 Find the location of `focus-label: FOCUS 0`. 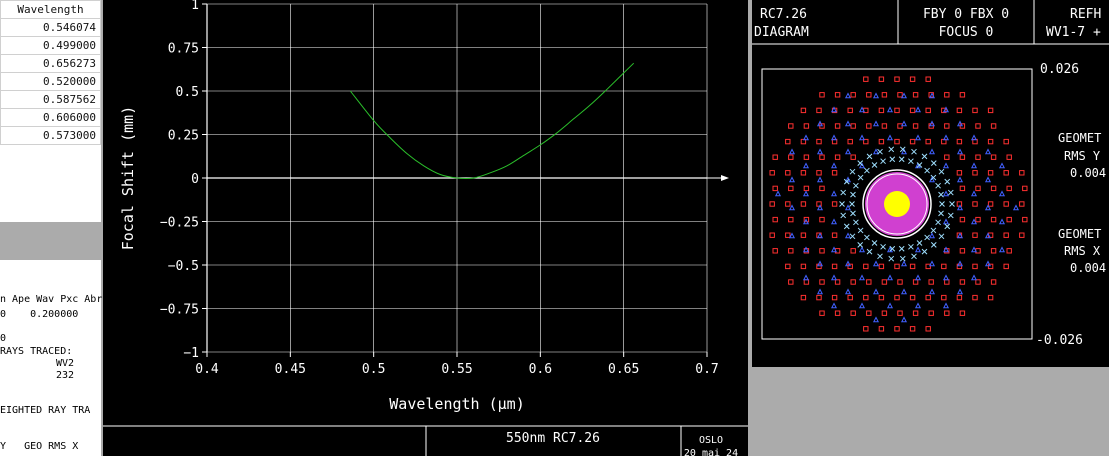

focus-label: FOCUS 0 is located at coordinates (966, 32).